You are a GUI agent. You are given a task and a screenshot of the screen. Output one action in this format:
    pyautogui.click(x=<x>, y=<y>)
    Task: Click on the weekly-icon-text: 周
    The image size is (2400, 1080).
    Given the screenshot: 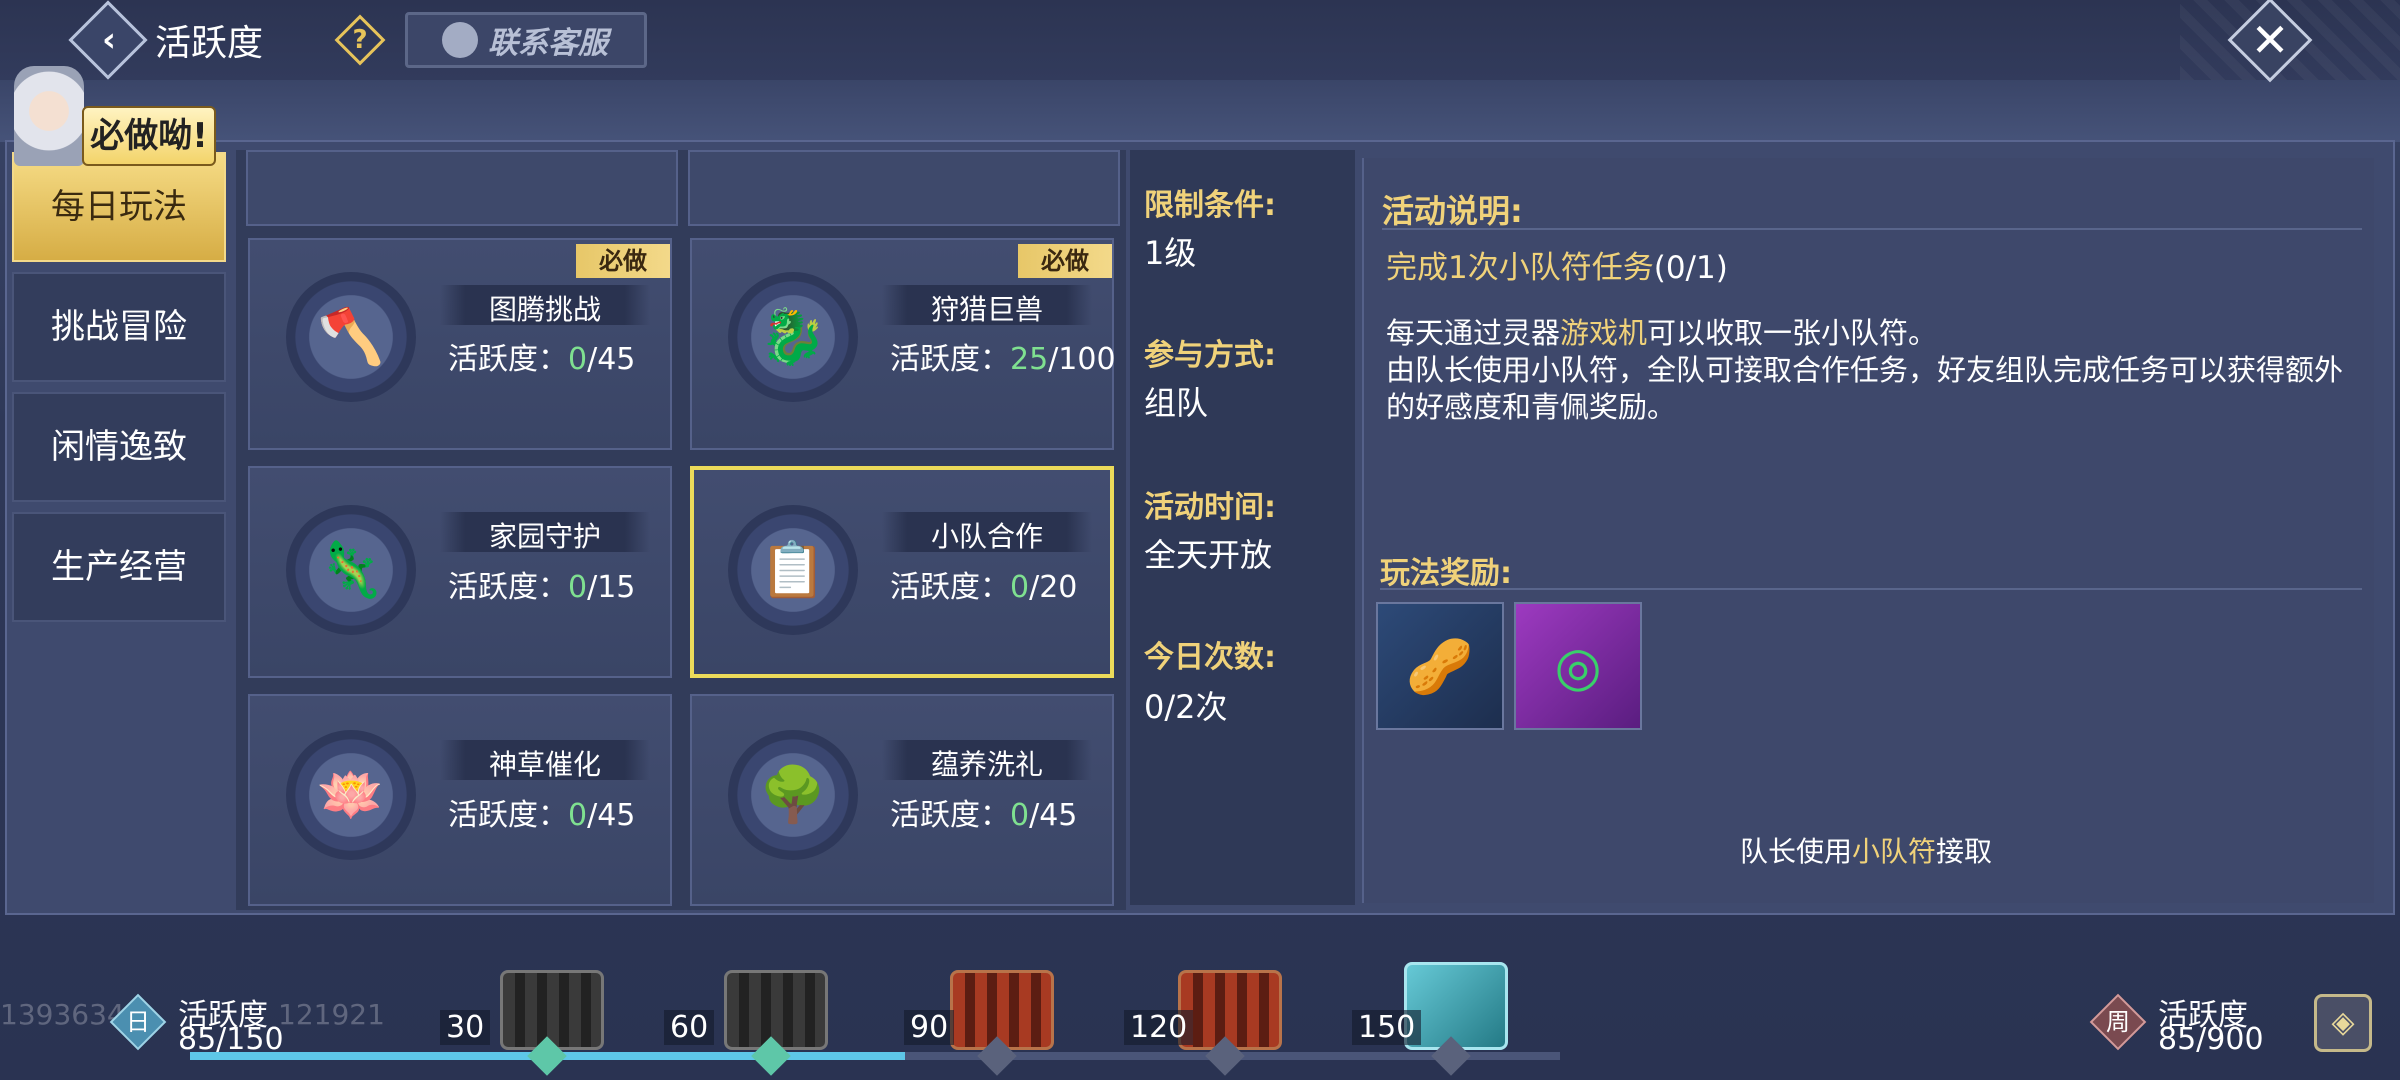 What is the action you would take?
    pyautogui.click(x=2118, y=1022)
    